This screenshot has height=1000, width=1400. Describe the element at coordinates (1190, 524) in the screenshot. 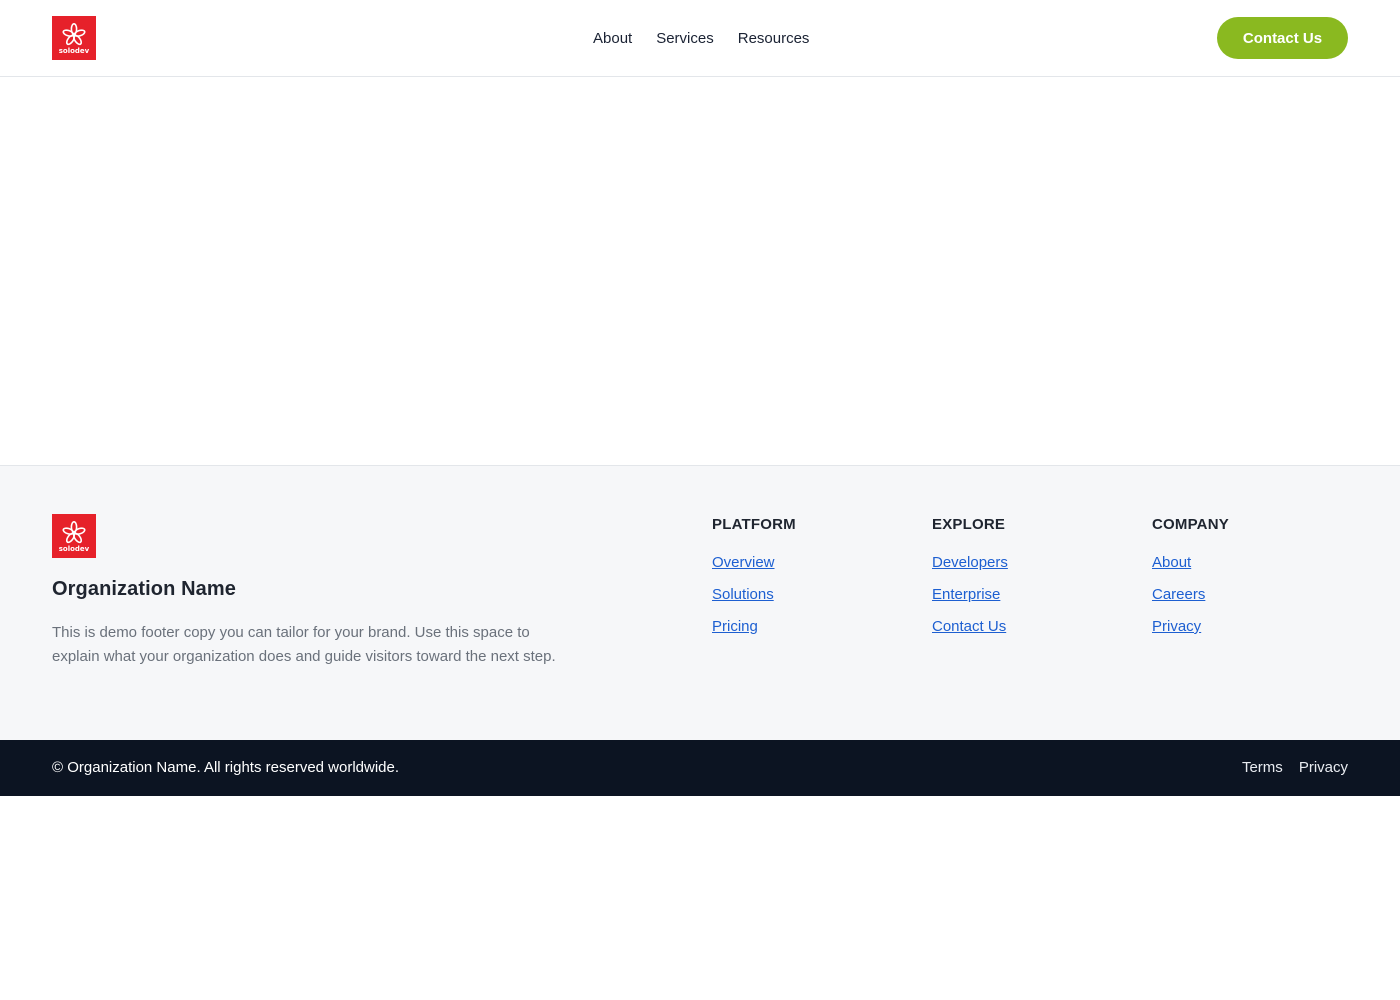

I see `footer-column-heading: COMPANY` at that location.